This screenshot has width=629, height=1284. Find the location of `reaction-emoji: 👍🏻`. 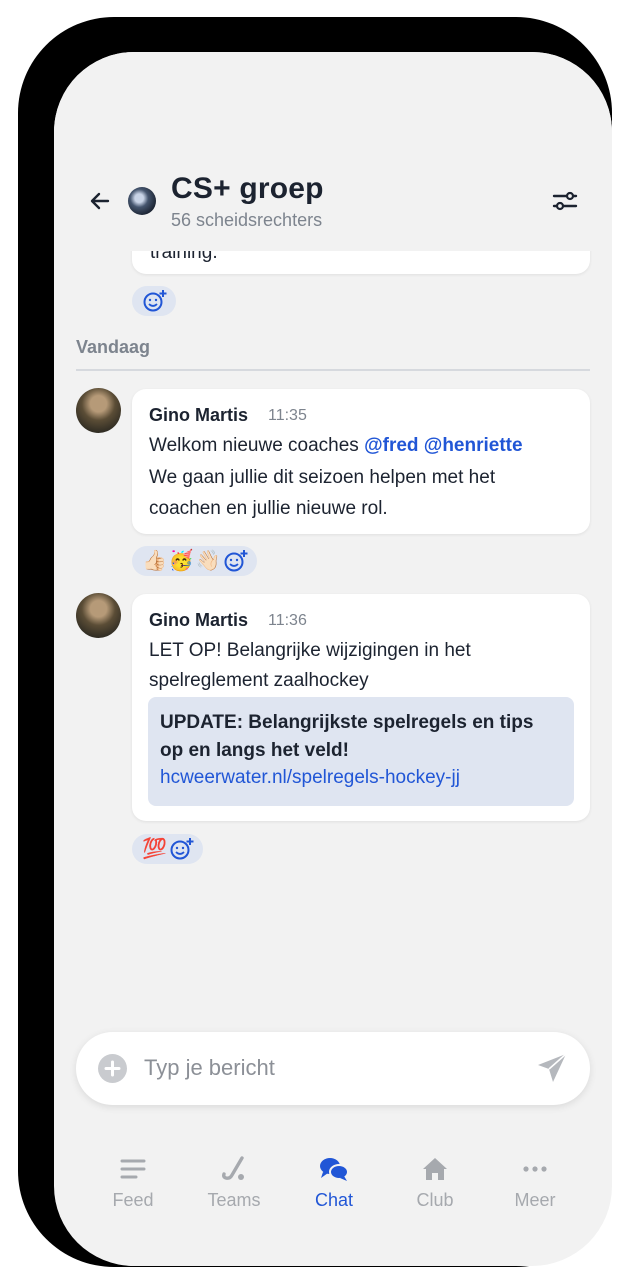

reaction-emoji: 👍🏻 is located at coordinates (154, 561).